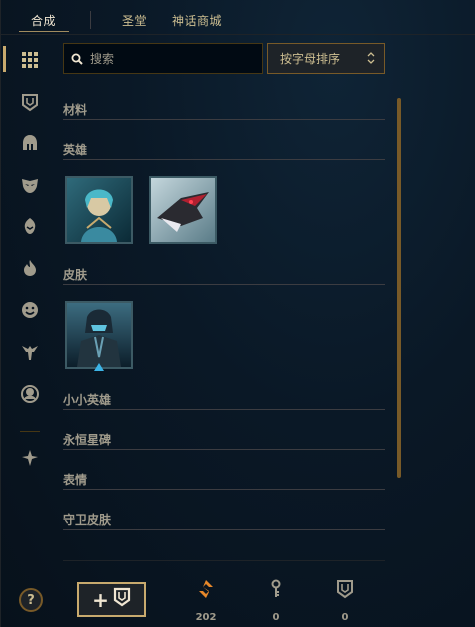 The width and height of the screenshot is (475, 627). What do you see at coordinates (276, 617) in the screenshot?
I see `key-value: 0` at bounding box center [276, 617].